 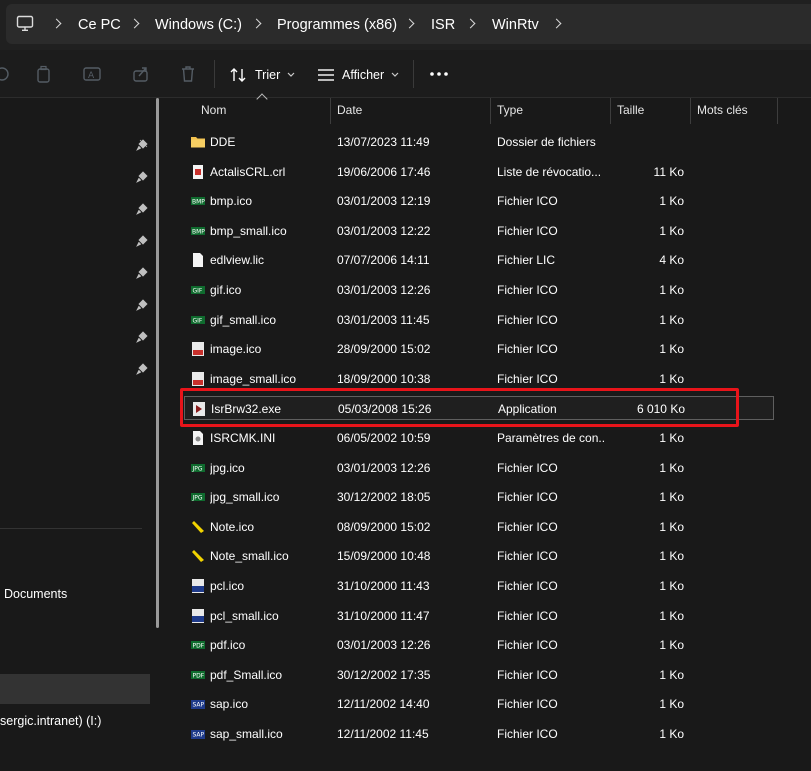 I want to click on file-date: 30/12/2002 18:05, so click(x=384, y=497).